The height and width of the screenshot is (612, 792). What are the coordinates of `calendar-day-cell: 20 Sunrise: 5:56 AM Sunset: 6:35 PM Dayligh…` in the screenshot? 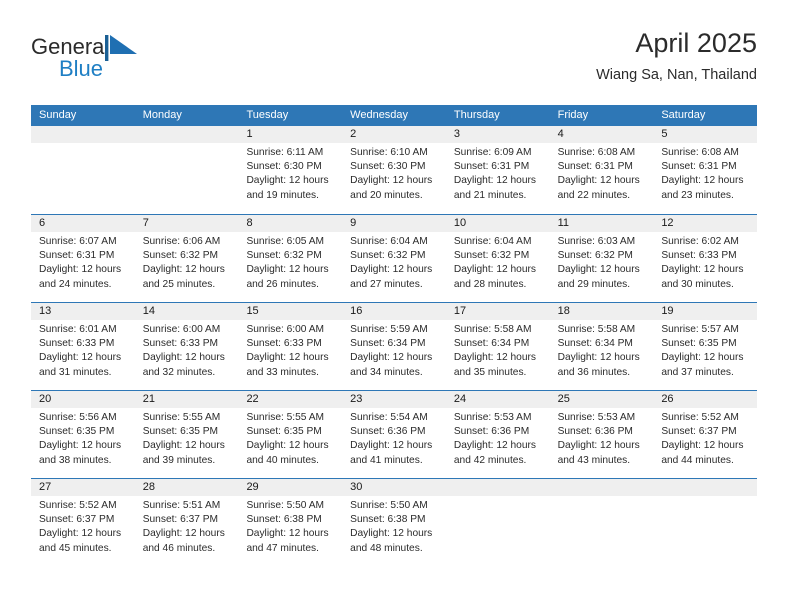 It's located at (83, 434).